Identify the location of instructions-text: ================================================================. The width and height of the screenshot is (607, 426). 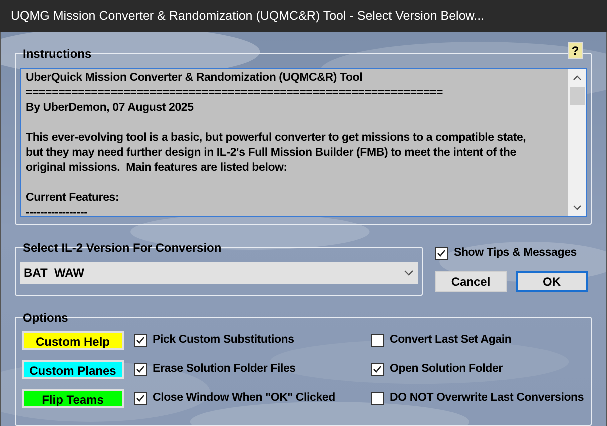
(235, 93).